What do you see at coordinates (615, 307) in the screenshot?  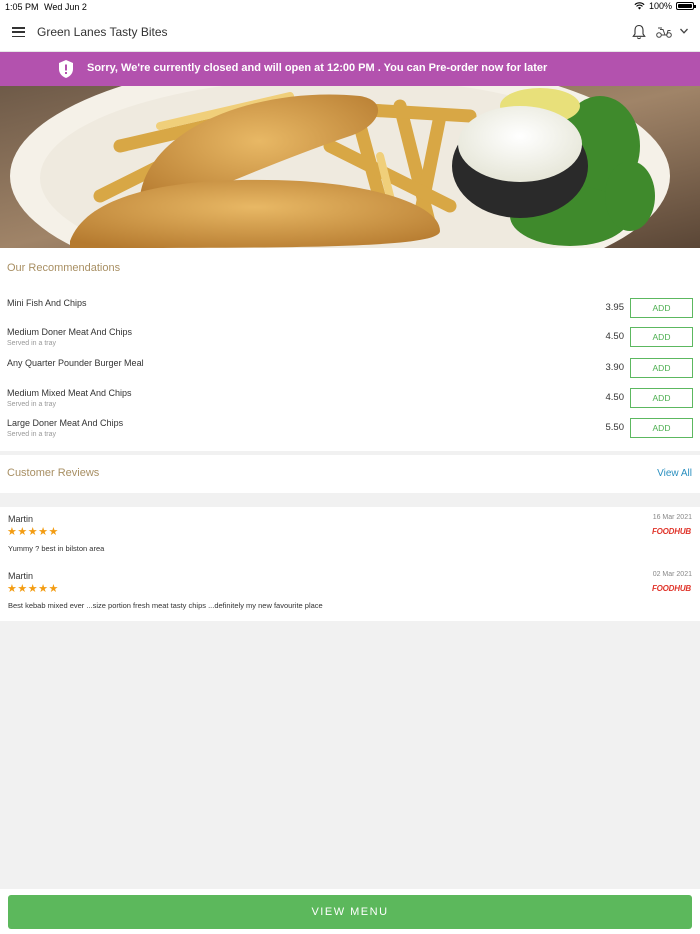 I see `item-price: 3.95` at bounding box center [615, 307].